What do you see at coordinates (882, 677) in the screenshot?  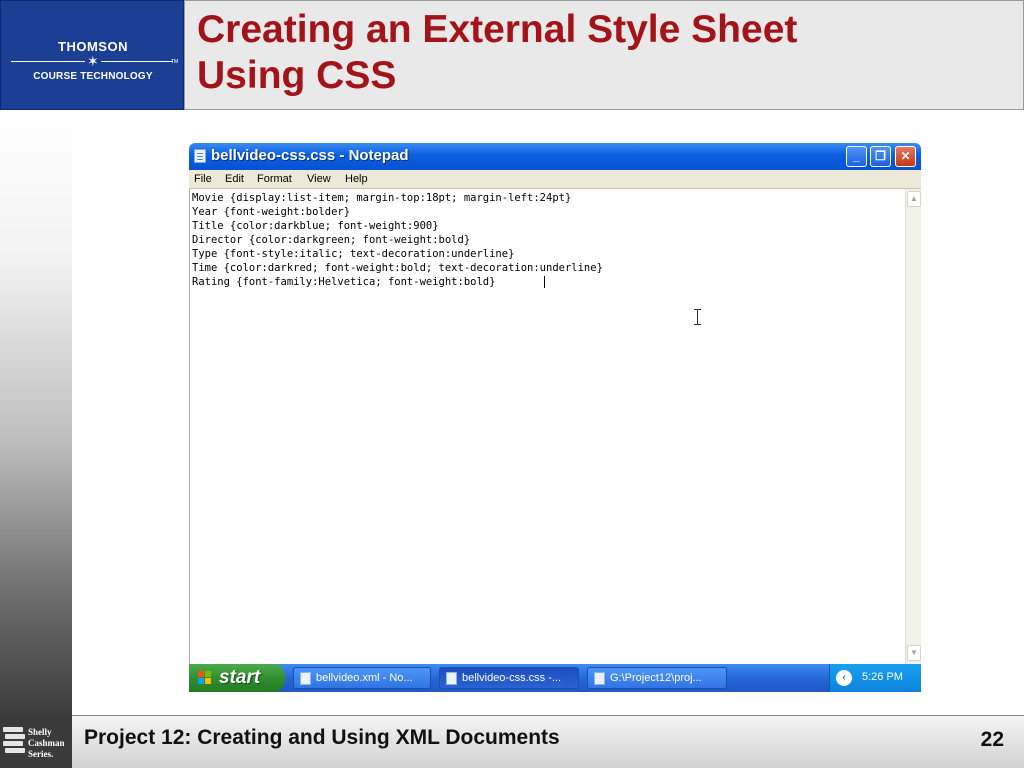 I see `taskbar-clock: 5:26 PM` at bounding box center [882, 677].